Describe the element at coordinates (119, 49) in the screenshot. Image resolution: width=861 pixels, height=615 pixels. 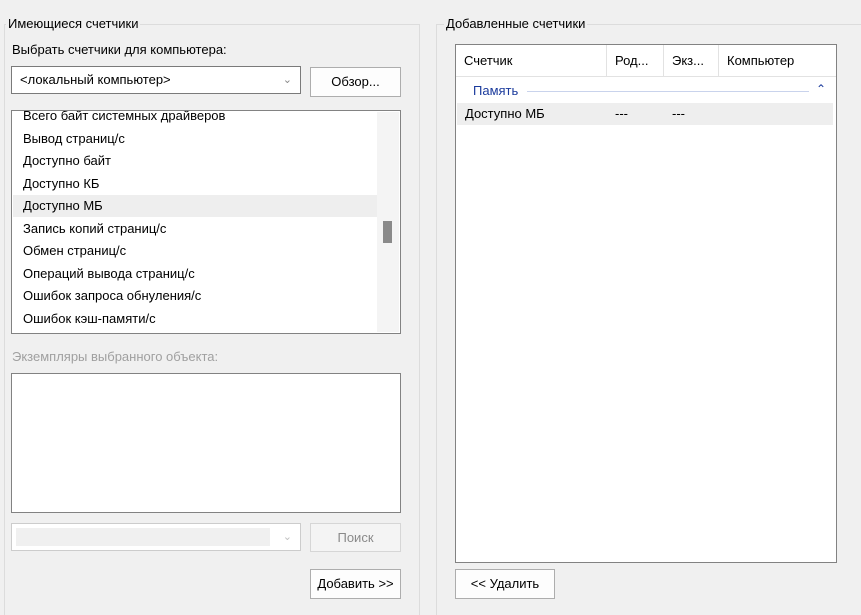
I see `select-computer-label: Выбрать счетчики для компьютера:` at that location.